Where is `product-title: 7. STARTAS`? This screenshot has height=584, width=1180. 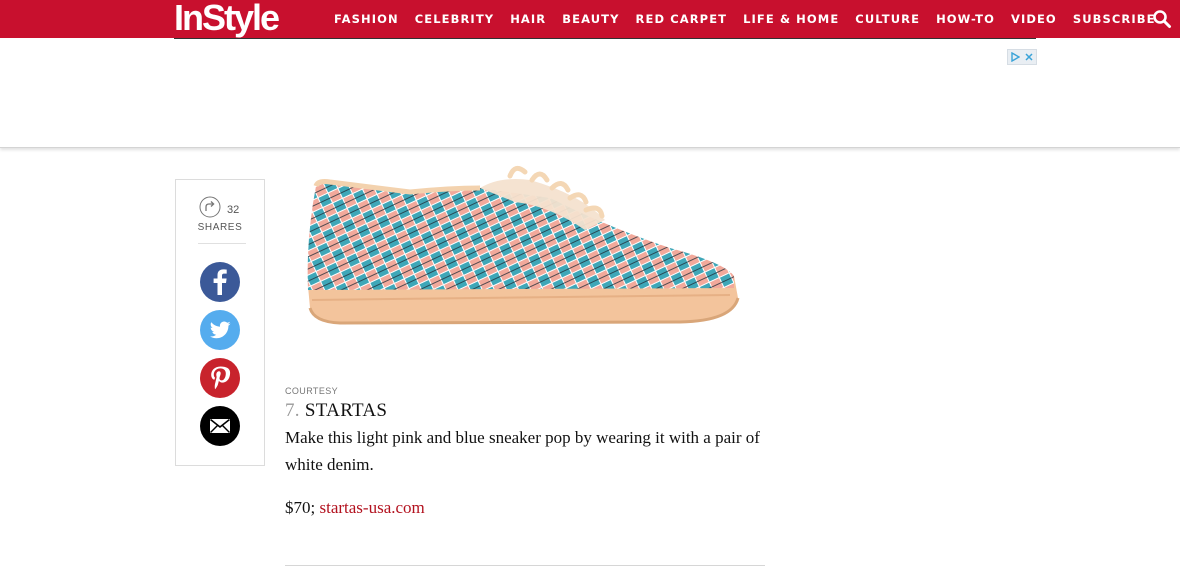 product-title: 7. STARTAS is located at coordinates (336, 411).